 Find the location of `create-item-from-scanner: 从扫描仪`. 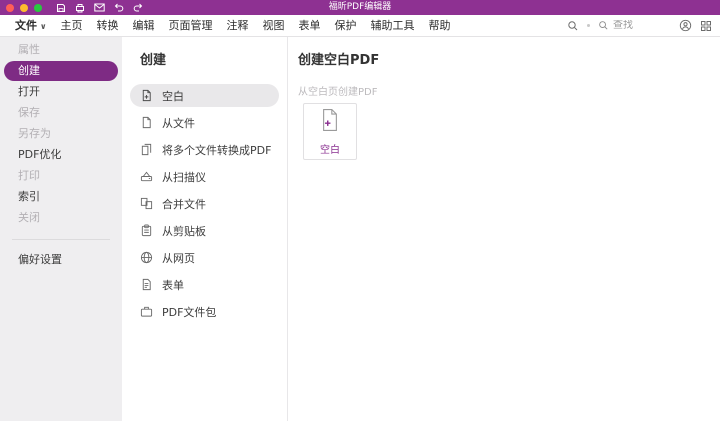

create-item-from-scanner: 从扫描仪 is located at coordinates (204, 176).